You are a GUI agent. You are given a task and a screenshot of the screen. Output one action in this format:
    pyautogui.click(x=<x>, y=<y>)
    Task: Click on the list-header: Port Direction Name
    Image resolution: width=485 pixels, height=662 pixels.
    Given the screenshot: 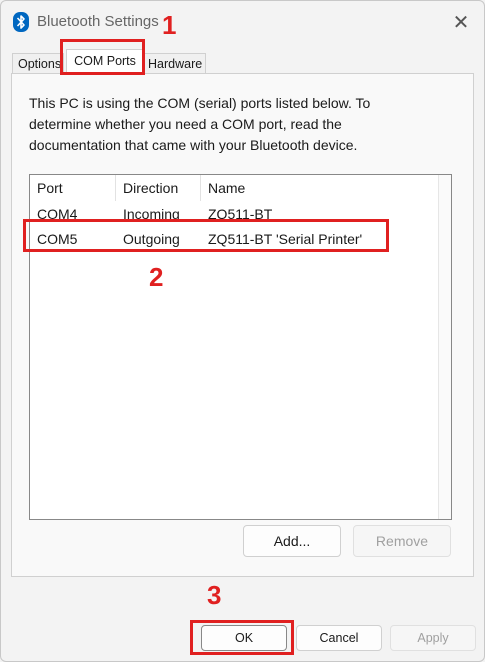 What is the action you would take?
    pyautogui.click(x=240, y=188)
    